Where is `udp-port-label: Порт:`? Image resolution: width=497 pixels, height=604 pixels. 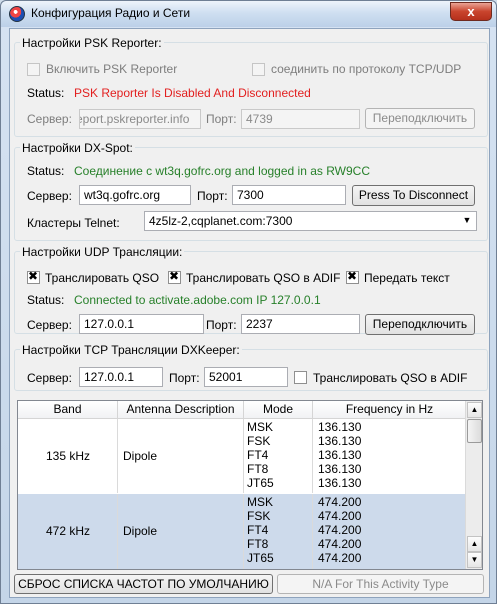 udp-port-label: Порт: is located at coordinates (221, 325).